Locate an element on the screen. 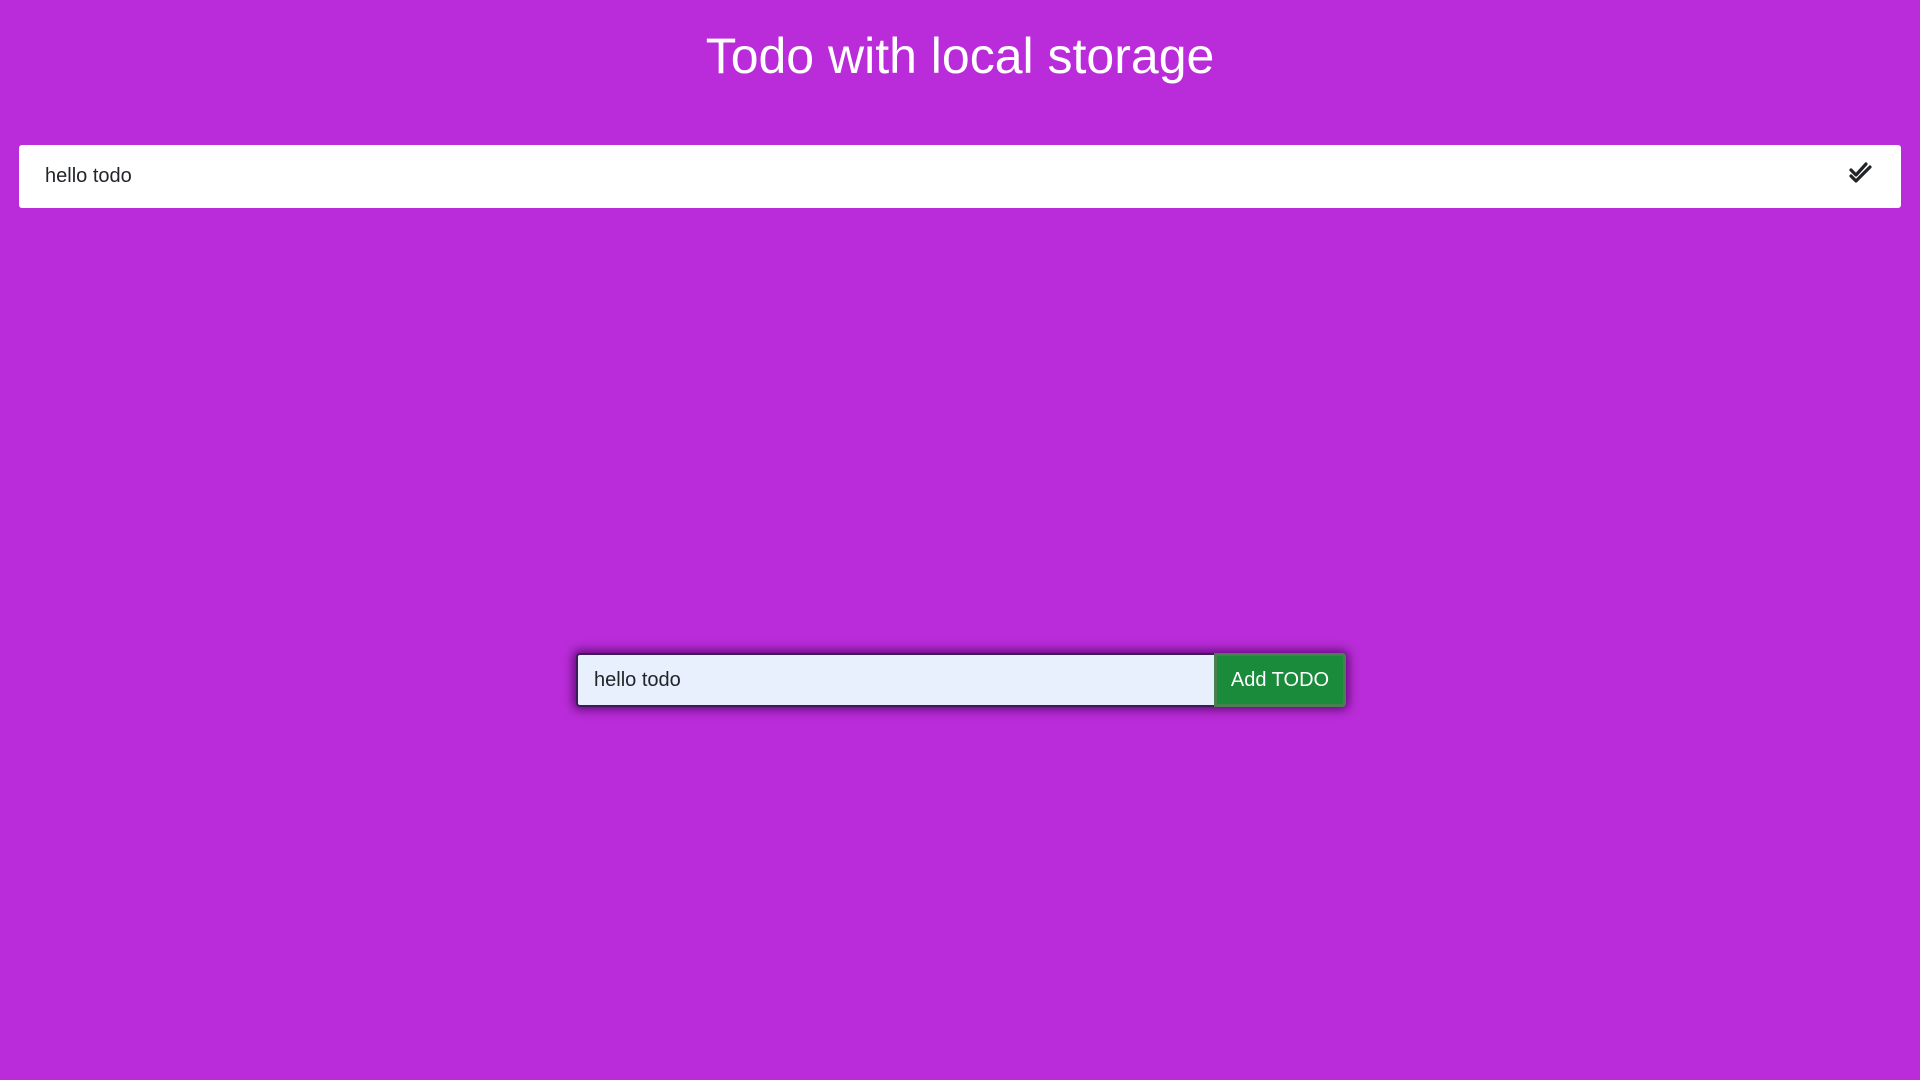 Image resolution: width=1920 pixels, height=1080 pixels. double-check-icon is located at coordinates (1861, 172).